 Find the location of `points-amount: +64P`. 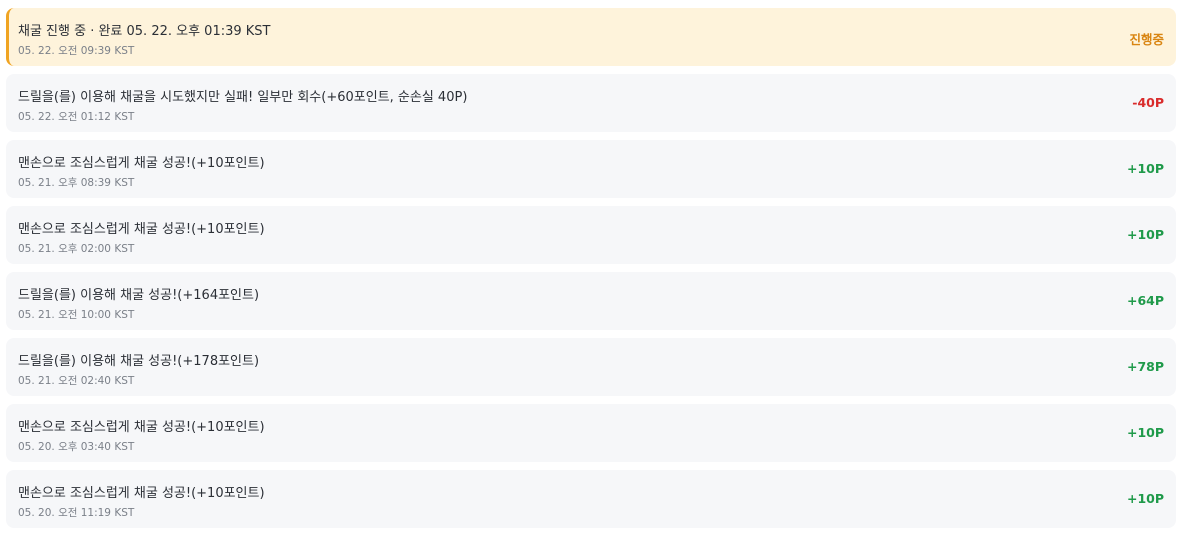

points-amount: +64P is located at coordinates (1145, 300).